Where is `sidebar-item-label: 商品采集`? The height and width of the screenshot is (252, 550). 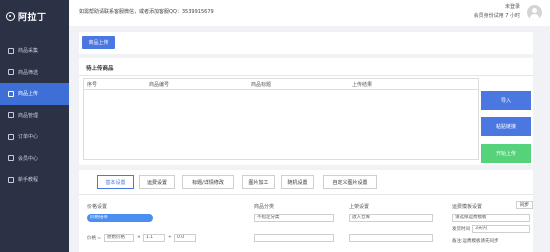 sidebar-item-label: 商品采集 is located at coordinates (28, 51).